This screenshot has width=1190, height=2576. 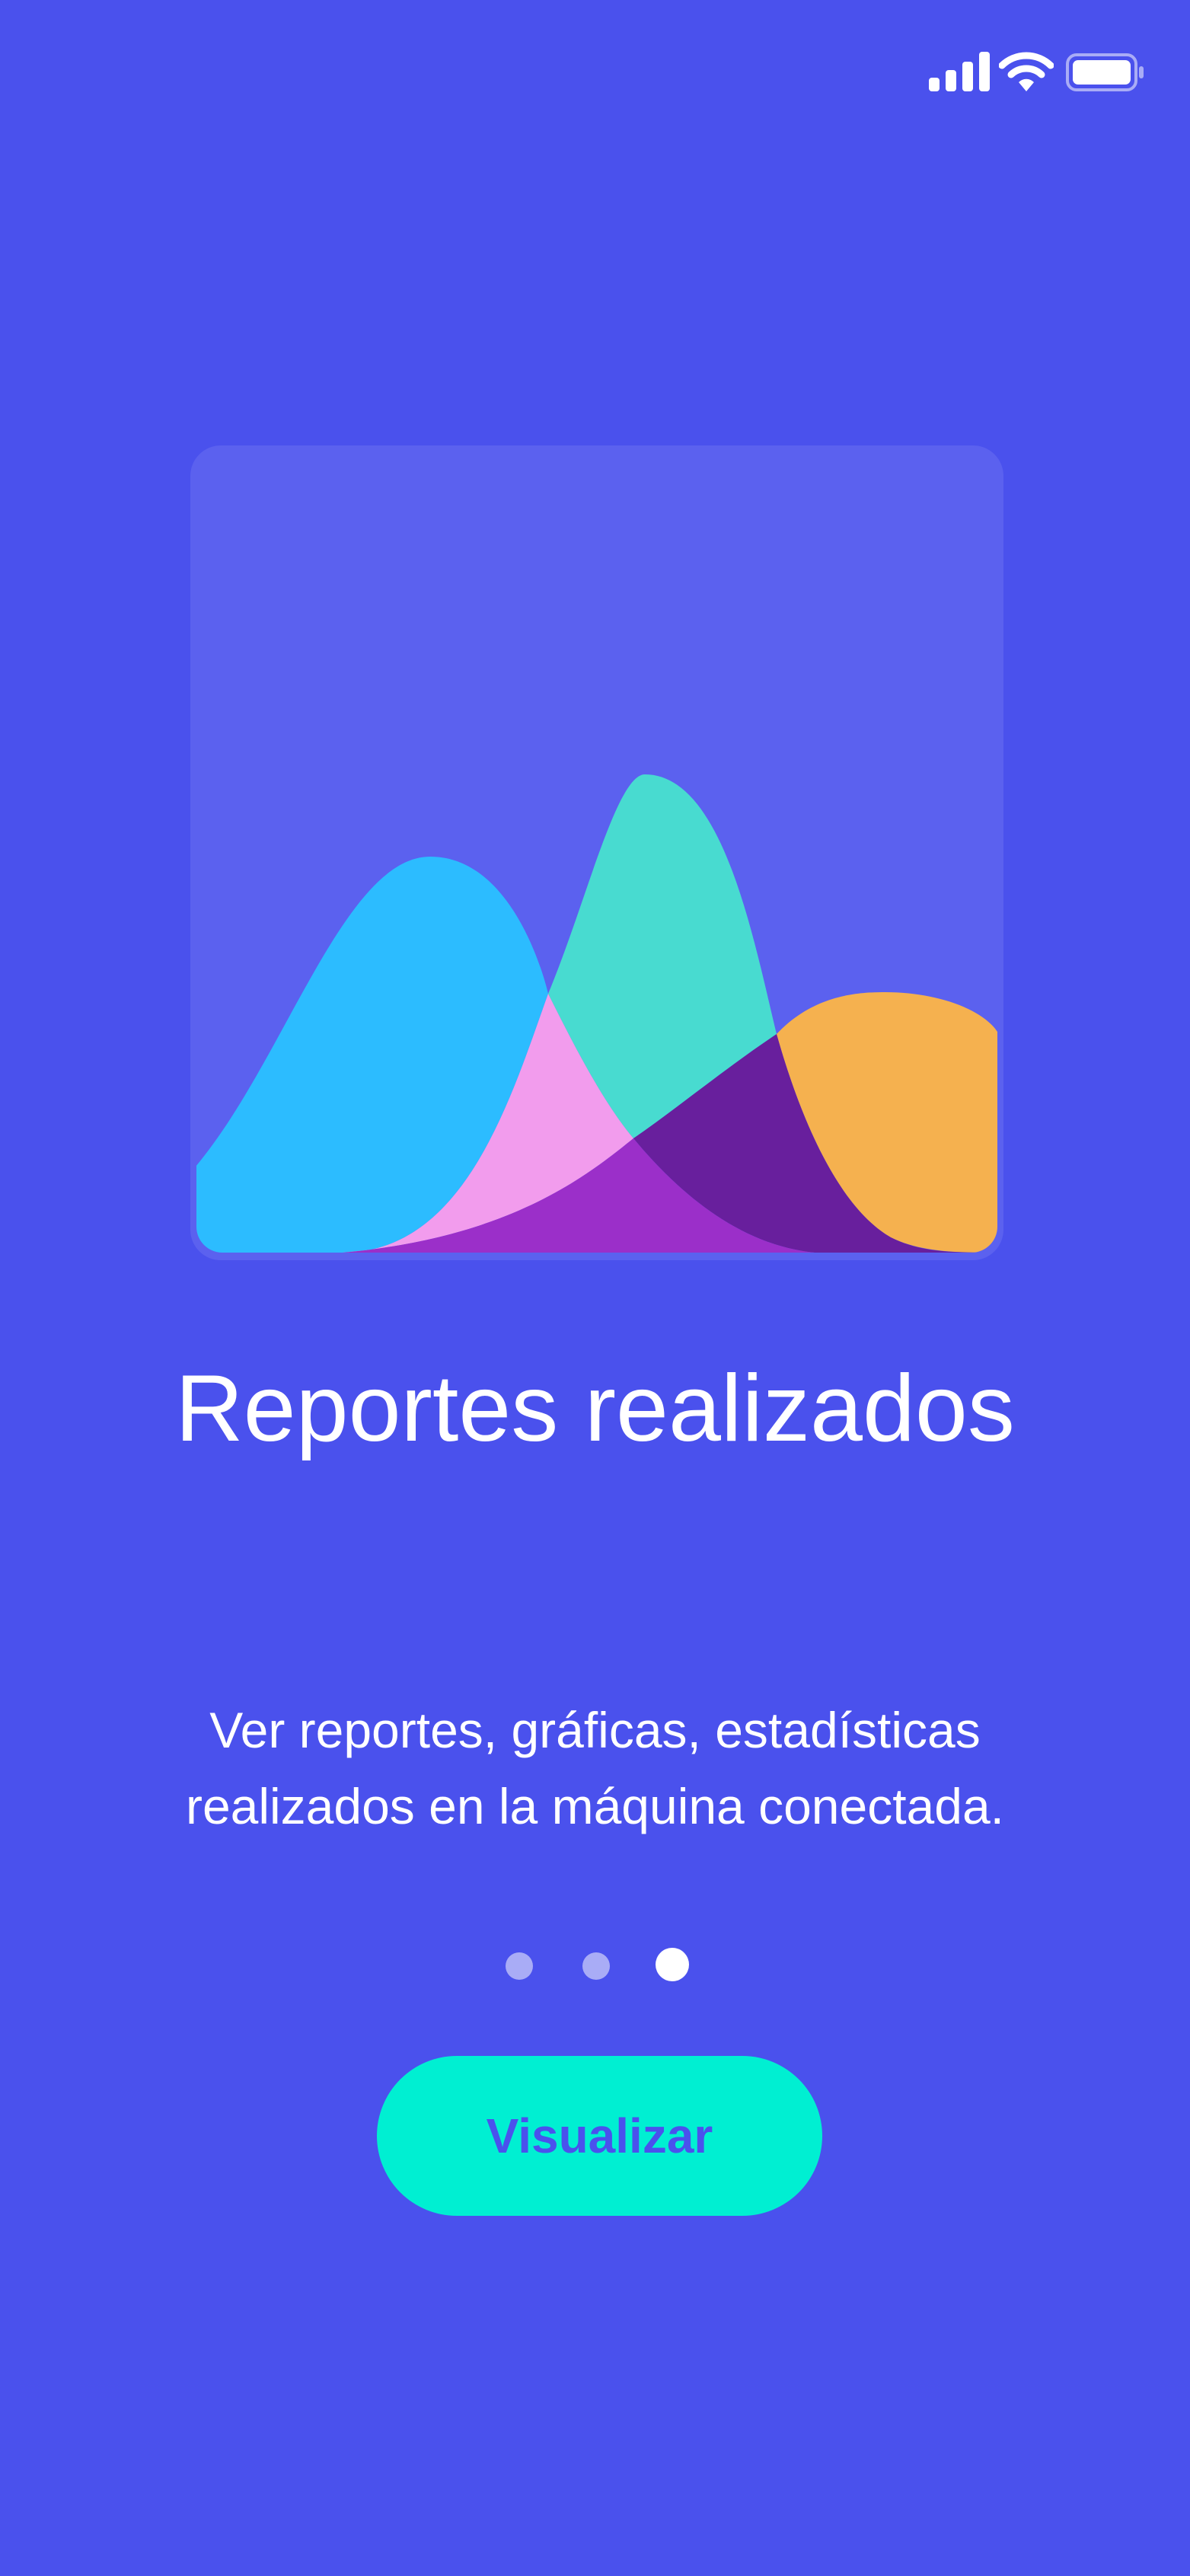 What do you see at coordinates (1027, 71) in the screenshot?
I see `wifi-icon` at bounding box center [1027, 71].